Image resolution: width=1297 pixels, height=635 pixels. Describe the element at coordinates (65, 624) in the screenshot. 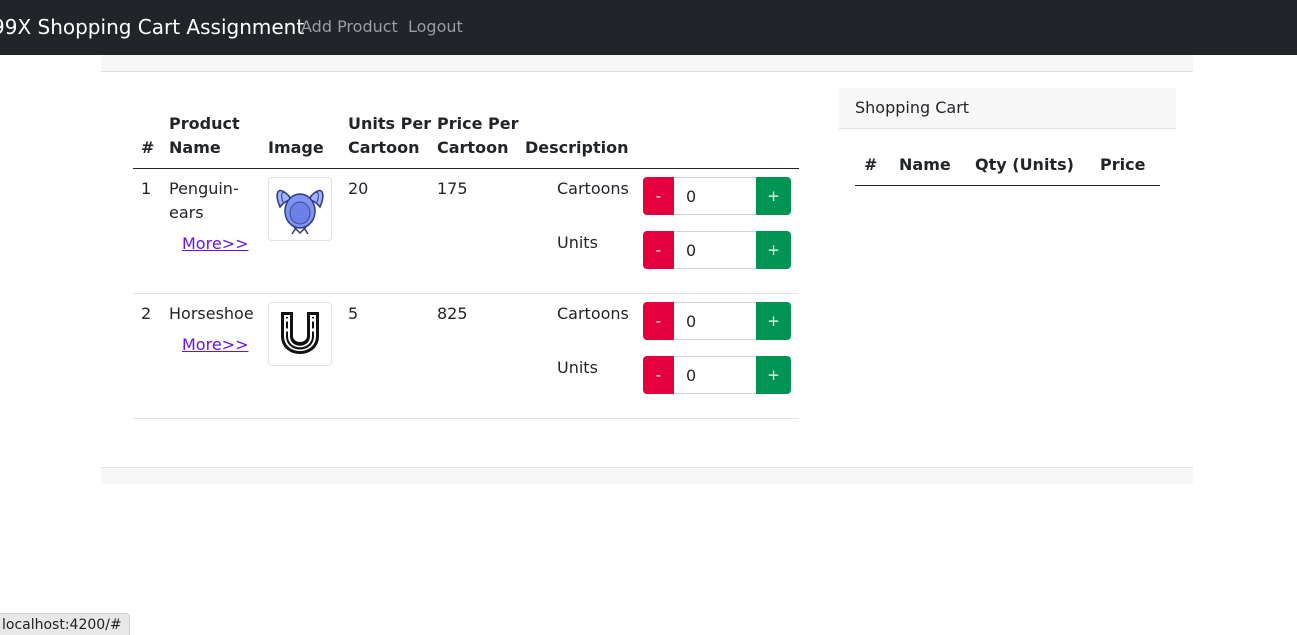

I see `status-bar-url: localhost:4200/#` at that location.